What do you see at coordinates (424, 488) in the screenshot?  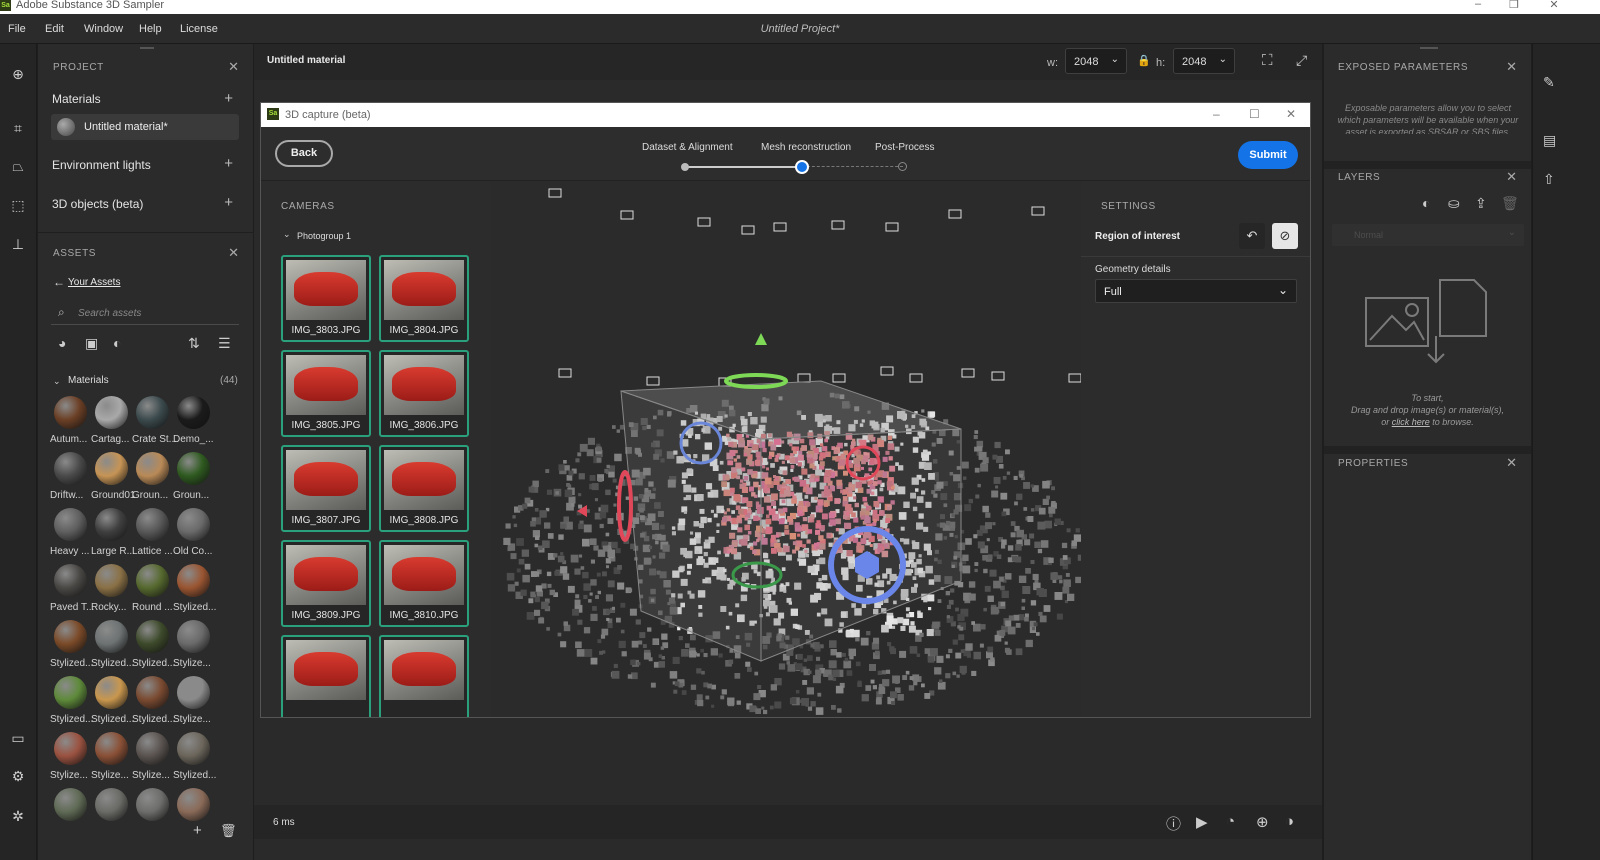 I see `camera-thumbnail: IMG_3808.JPG` at bounding box center [424, 488].